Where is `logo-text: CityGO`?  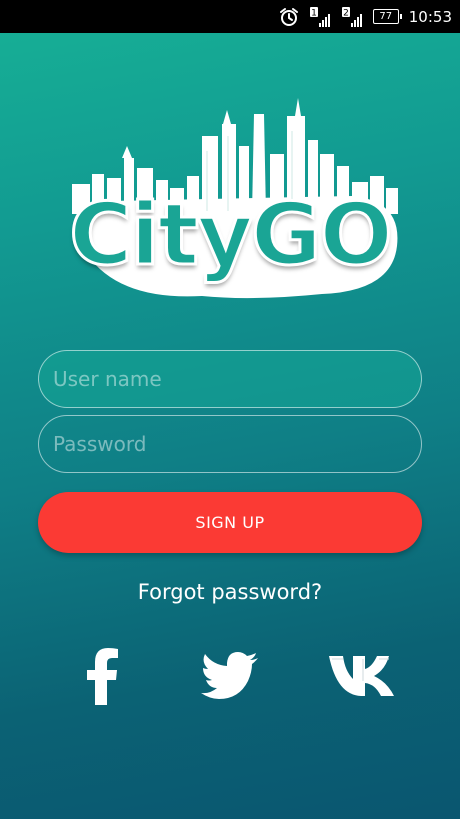 logo-text: CityGO is located at coordinates (231, 235).